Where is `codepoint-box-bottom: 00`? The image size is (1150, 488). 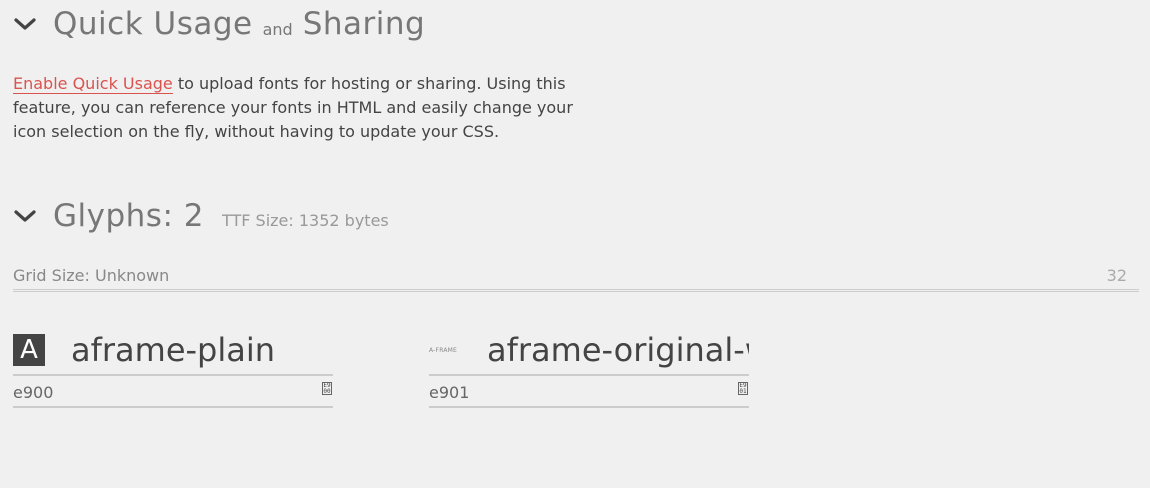
codepoint-box-bottom: 00 is located at coordinates (327, 391).